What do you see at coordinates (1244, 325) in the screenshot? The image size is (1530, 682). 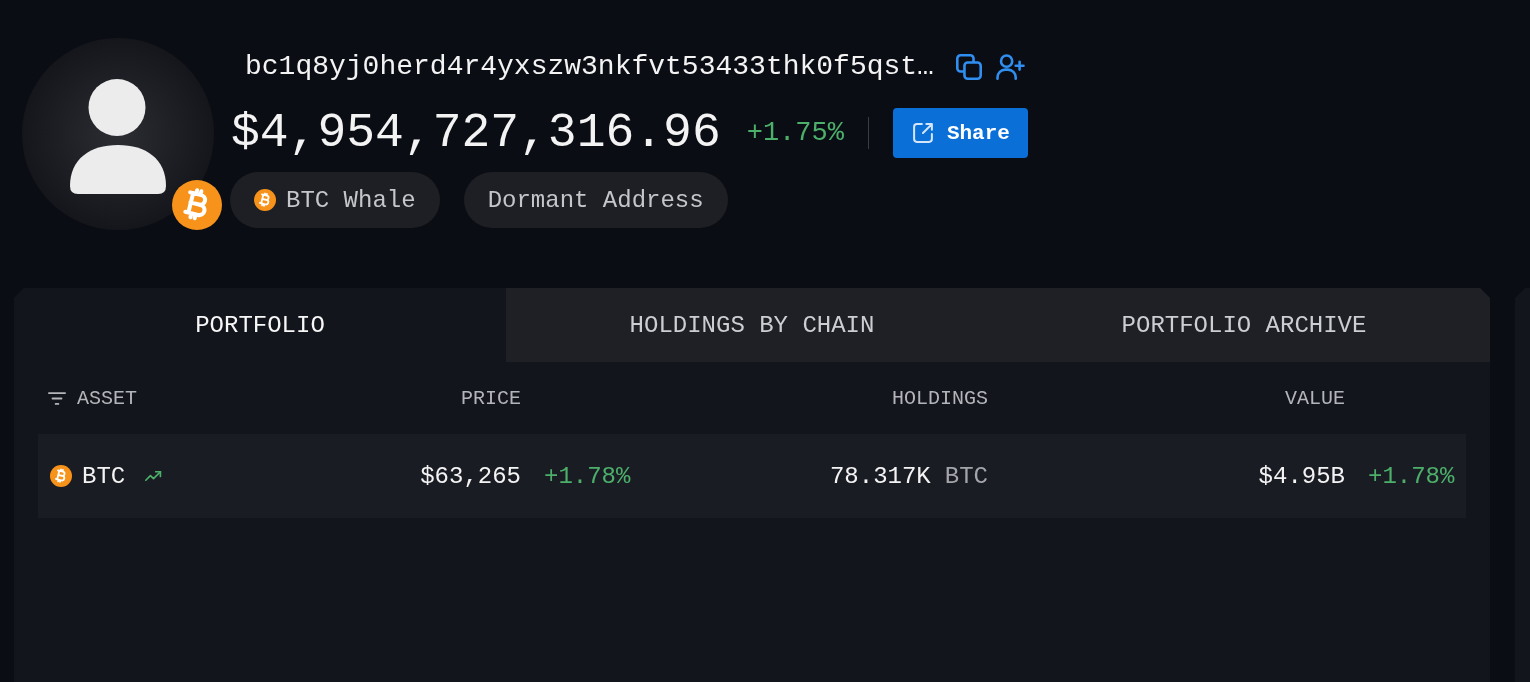 I see `tab: PORTFOLIO ARCHIVE` at bounding box center [1244, 325].